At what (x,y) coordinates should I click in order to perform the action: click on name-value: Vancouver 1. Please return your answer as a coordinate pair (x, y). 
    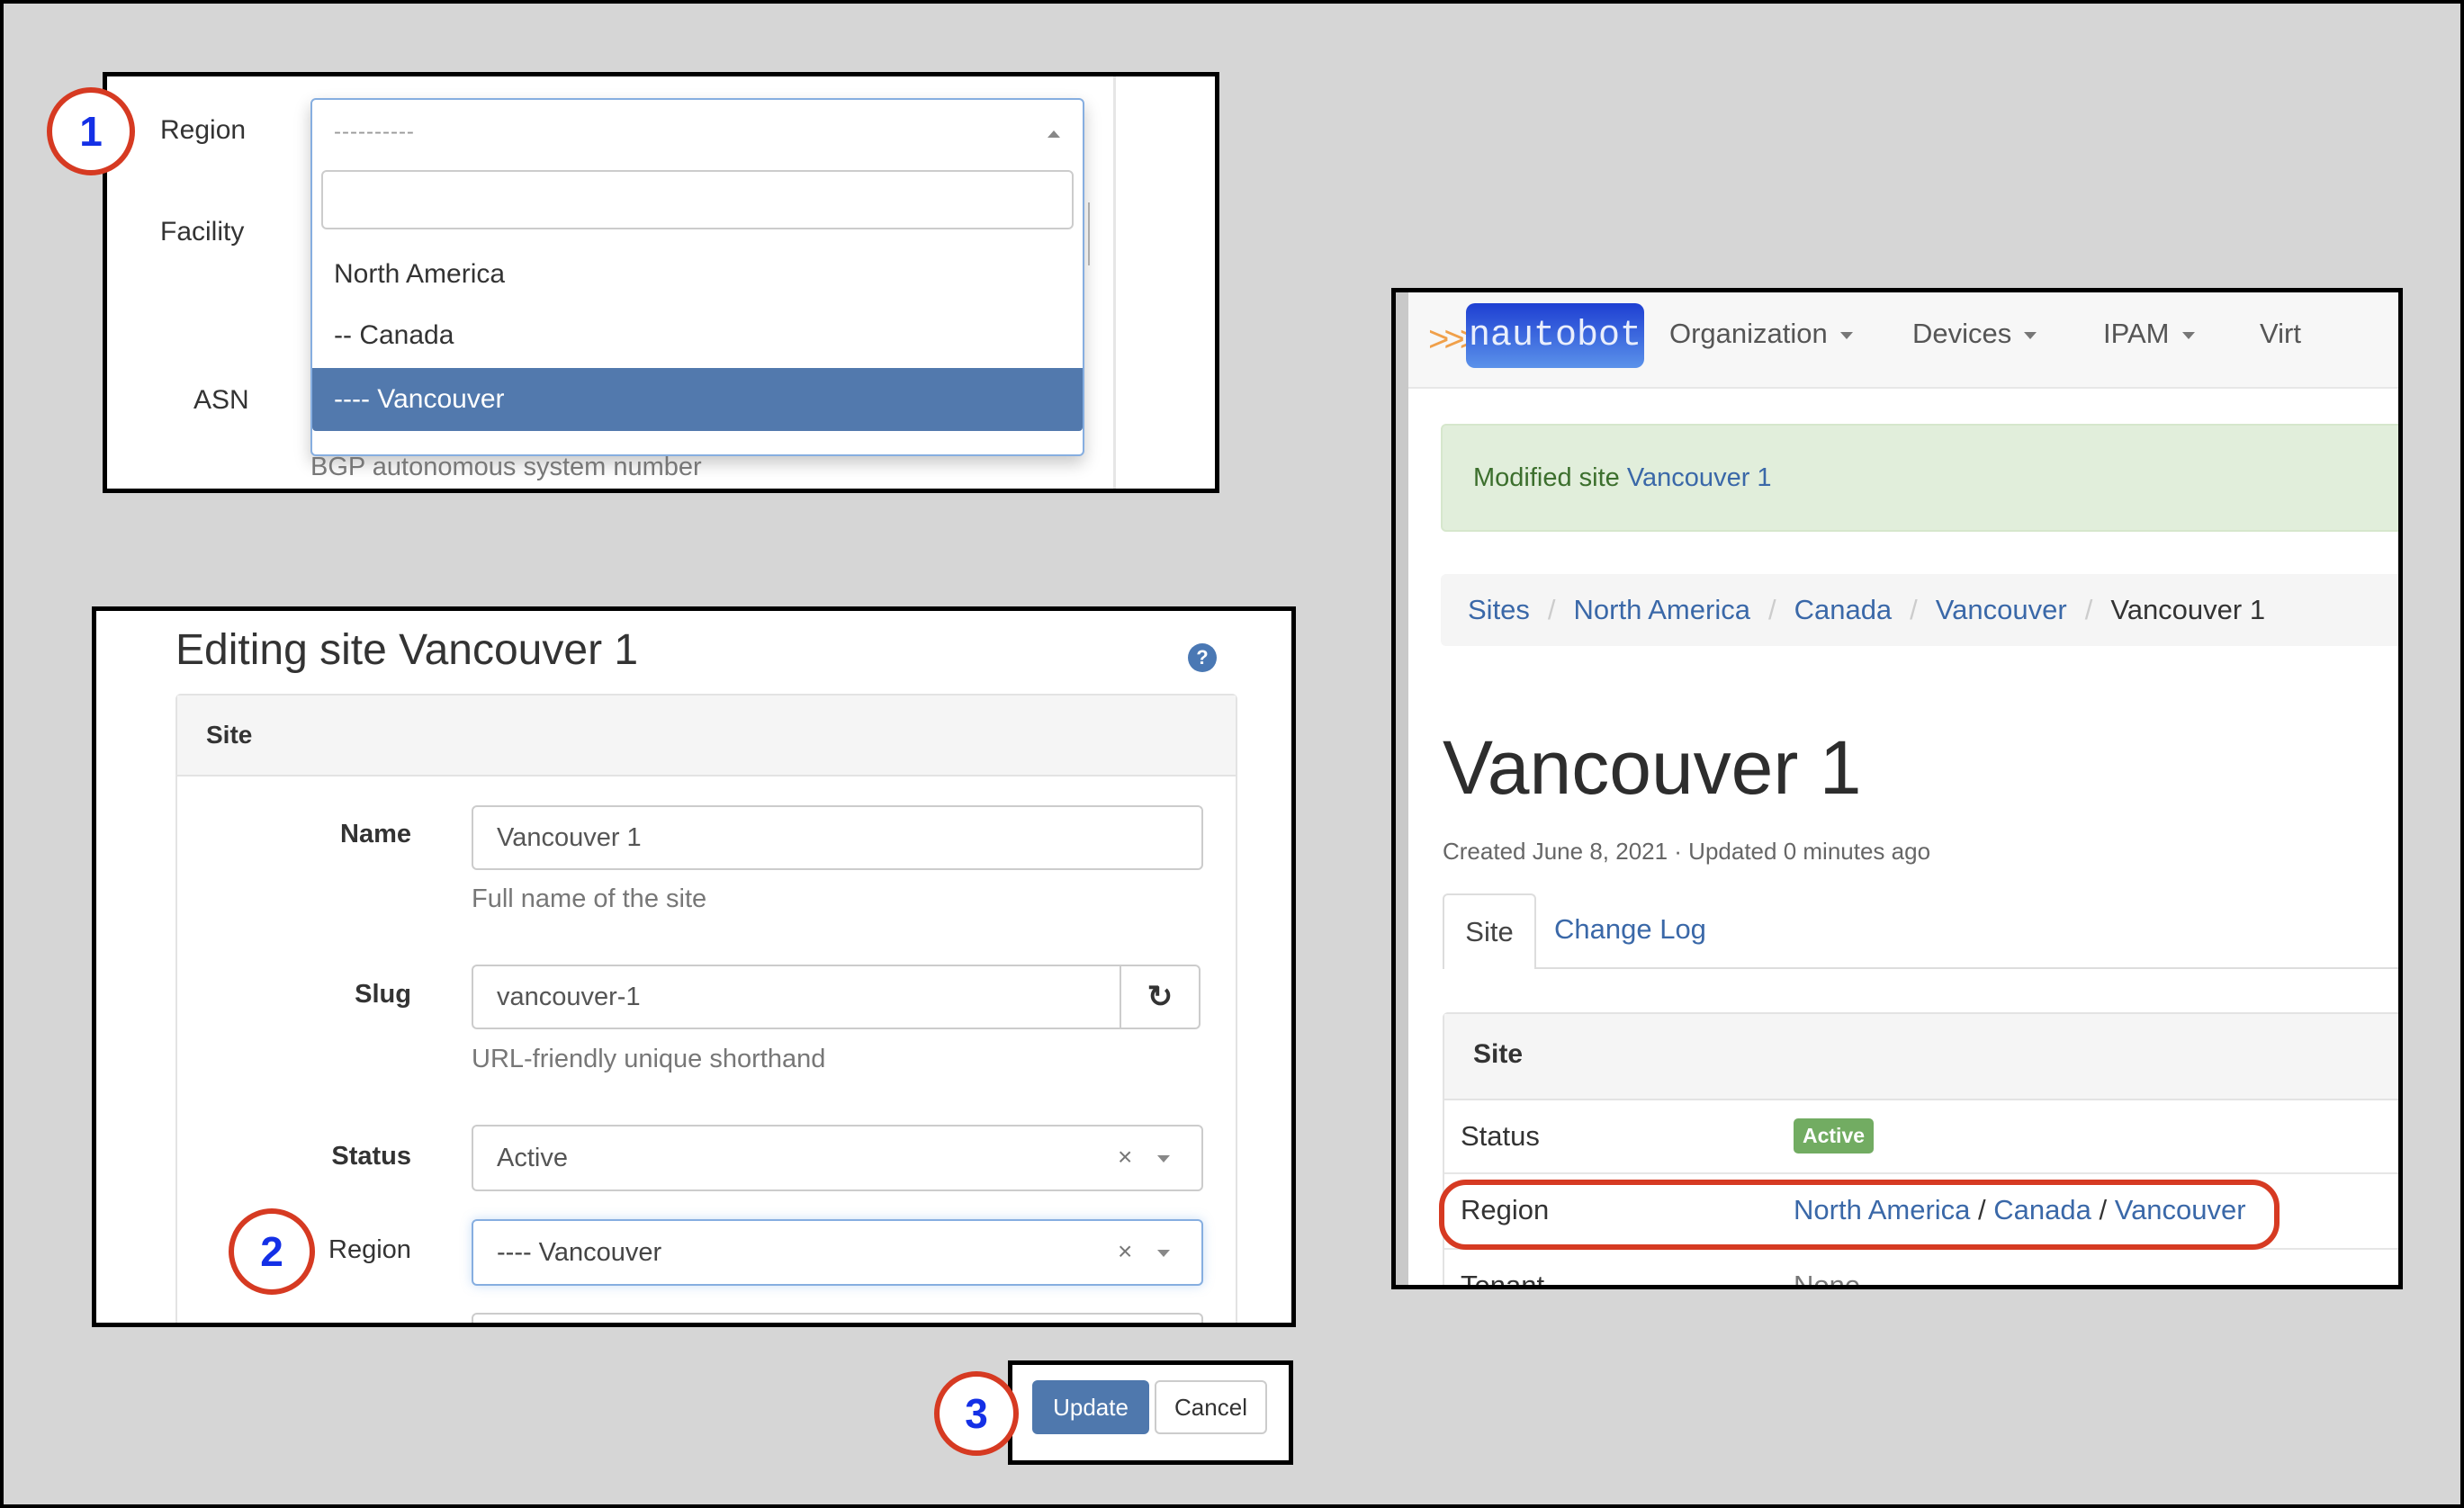
    Looking at the image, I should click on (569, 837).